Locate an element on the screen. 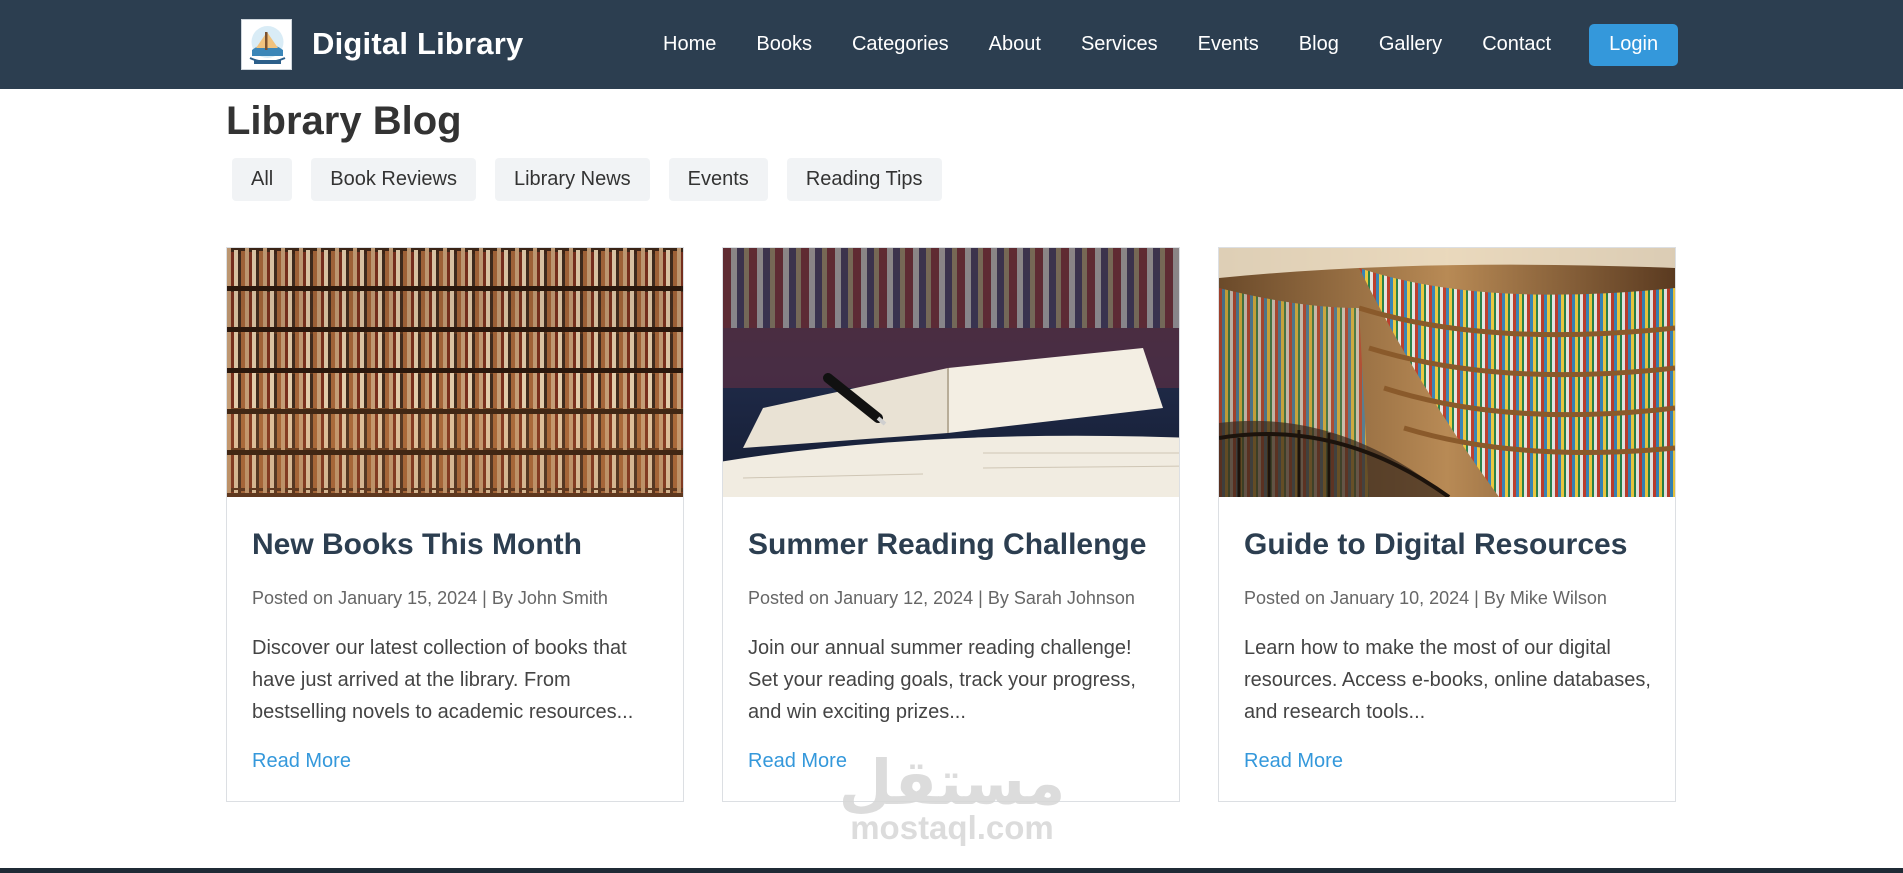 This screenshot has width=1903, height=873. bookshelf-photo is located at coordinates (455, 372).